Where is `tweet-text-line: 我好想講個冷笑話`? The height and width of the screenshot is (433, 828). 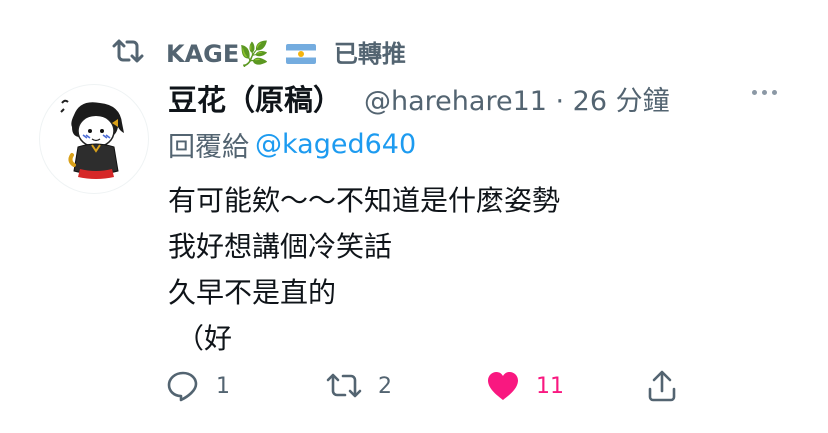 tweet-text-line: 我好想講個冷笑話 is located at coordinates (280, 246).